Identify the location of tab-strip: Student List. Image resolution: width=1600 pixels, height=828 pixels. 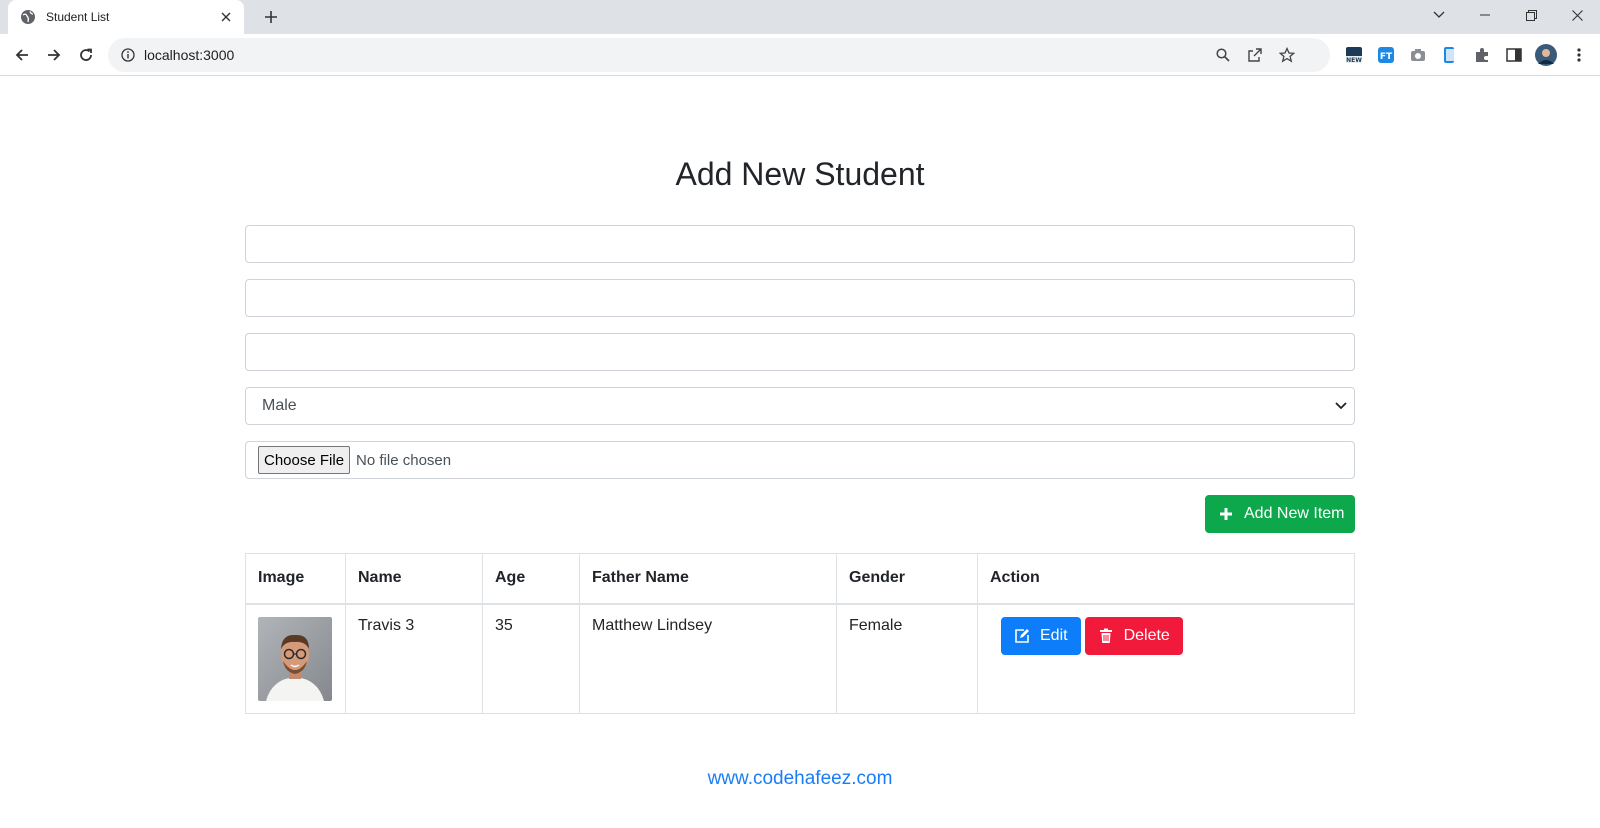
(800, 17).